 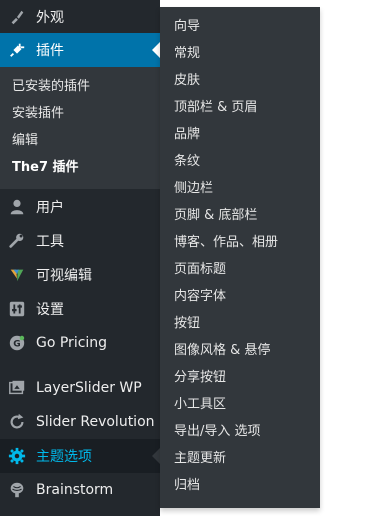 I want to click on menu-settings-label: 设置, so click(x=50, y=310).